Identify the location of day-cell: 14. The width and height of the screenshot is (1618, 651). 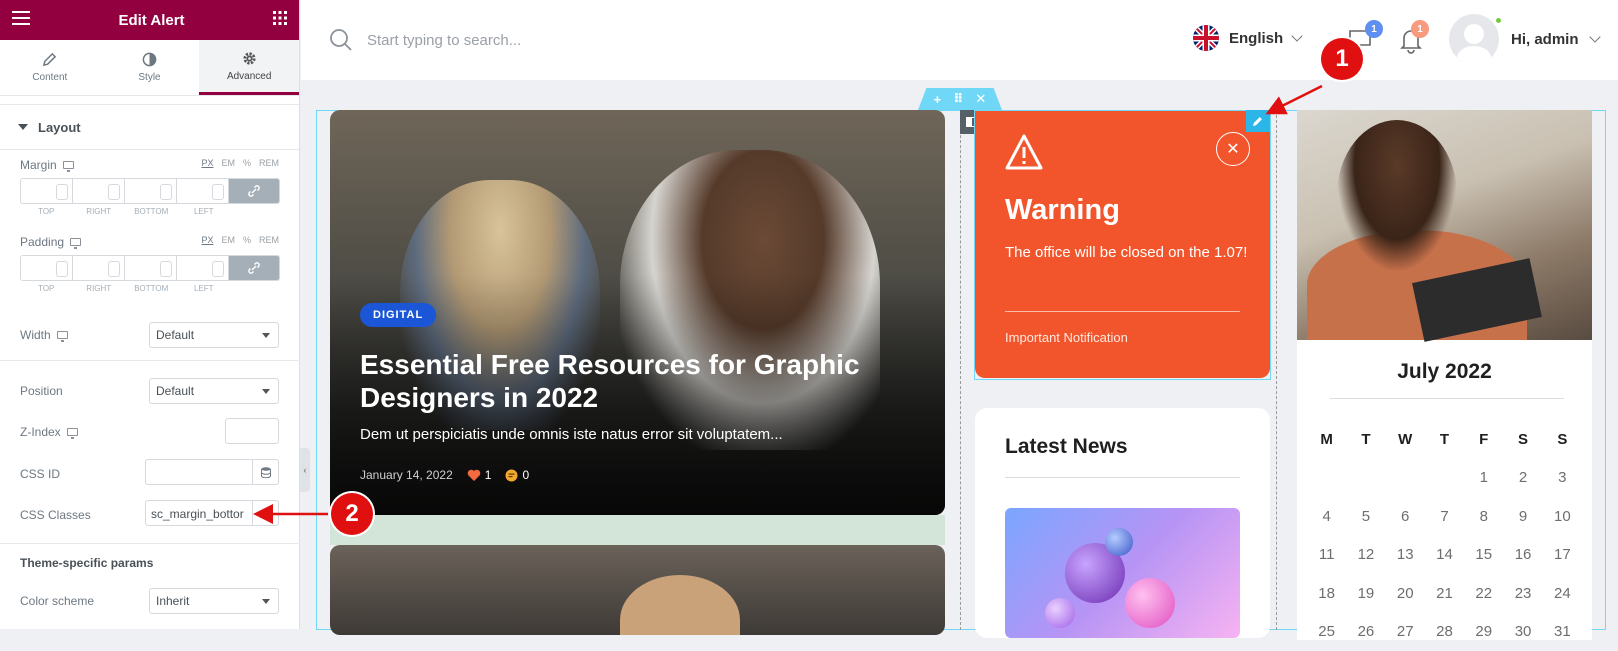
(1444, 554).